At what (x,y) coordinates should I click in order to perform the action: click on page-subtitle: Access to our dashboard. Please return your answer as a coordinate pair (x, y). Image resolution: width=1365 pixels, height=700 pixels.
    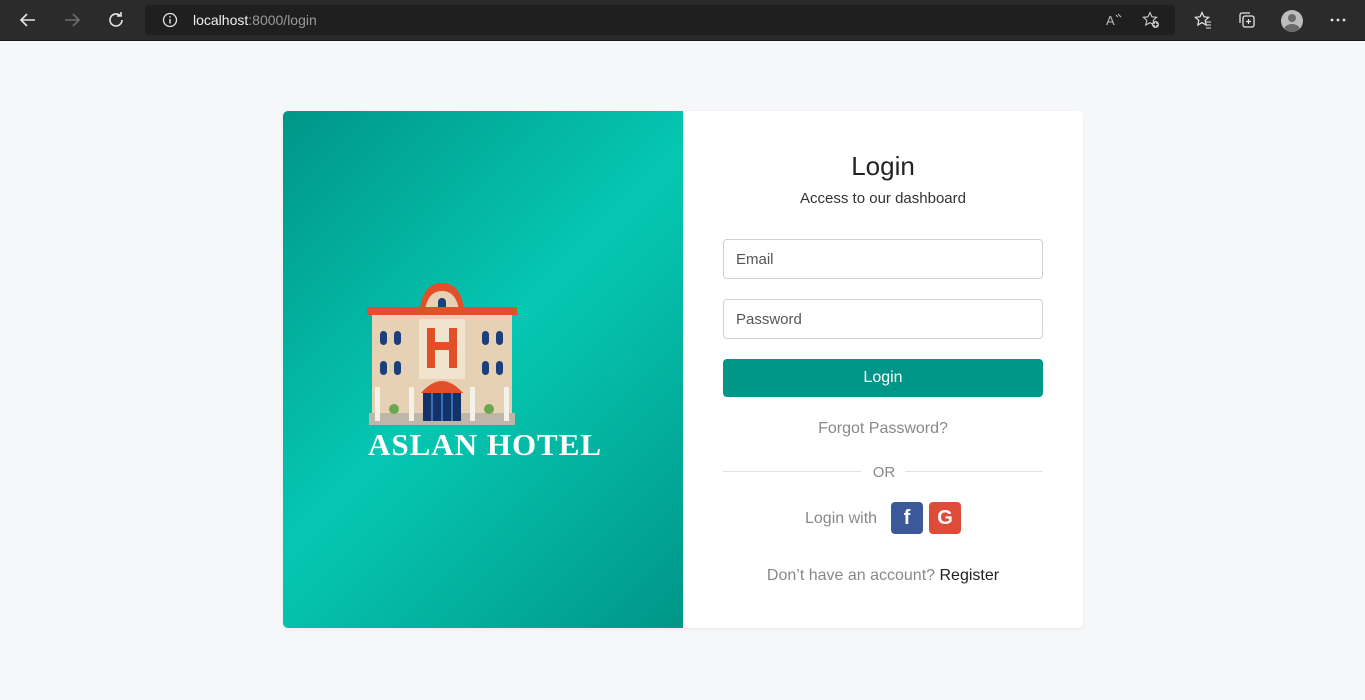
    Looking at the image, I should click on (883, 198).